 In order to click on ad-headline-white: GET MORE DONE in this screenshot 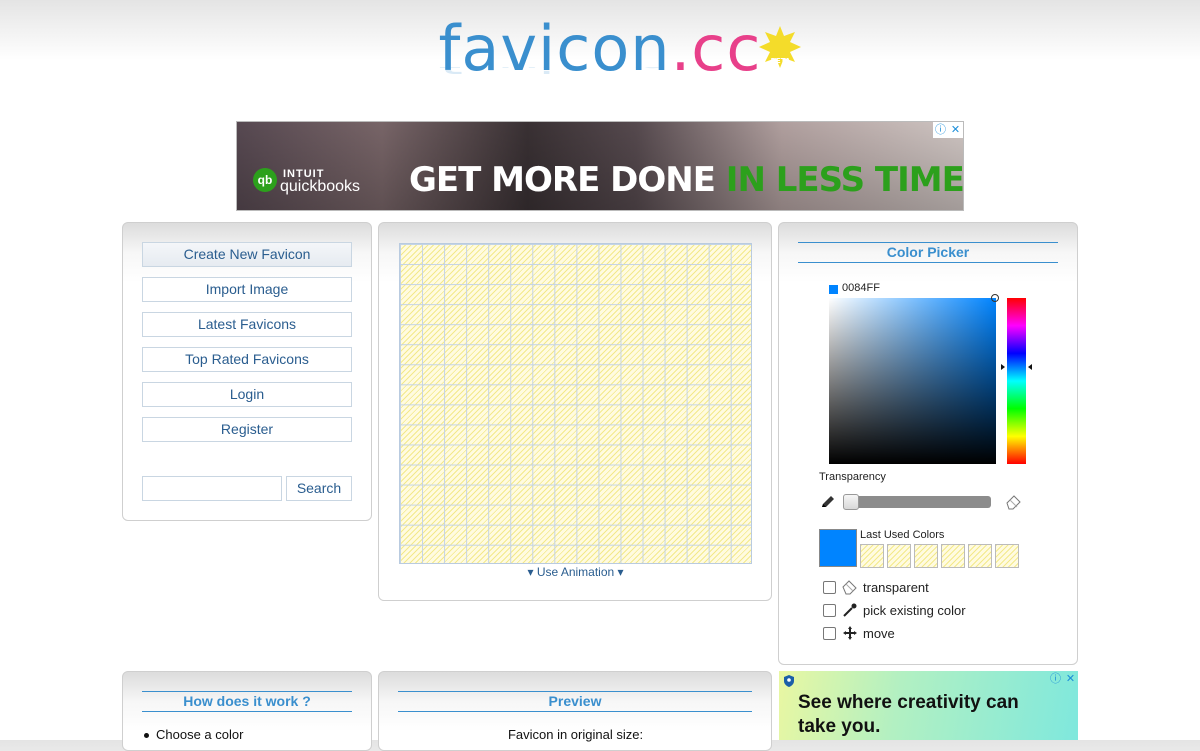, I will do `click(567, 180)`.